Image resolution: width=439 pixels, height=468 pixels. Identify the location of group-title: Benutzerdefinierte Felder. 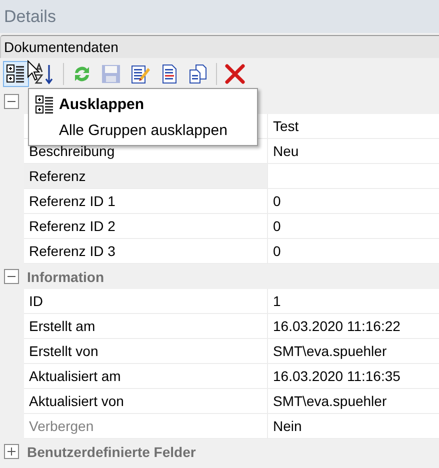
(111, 452).